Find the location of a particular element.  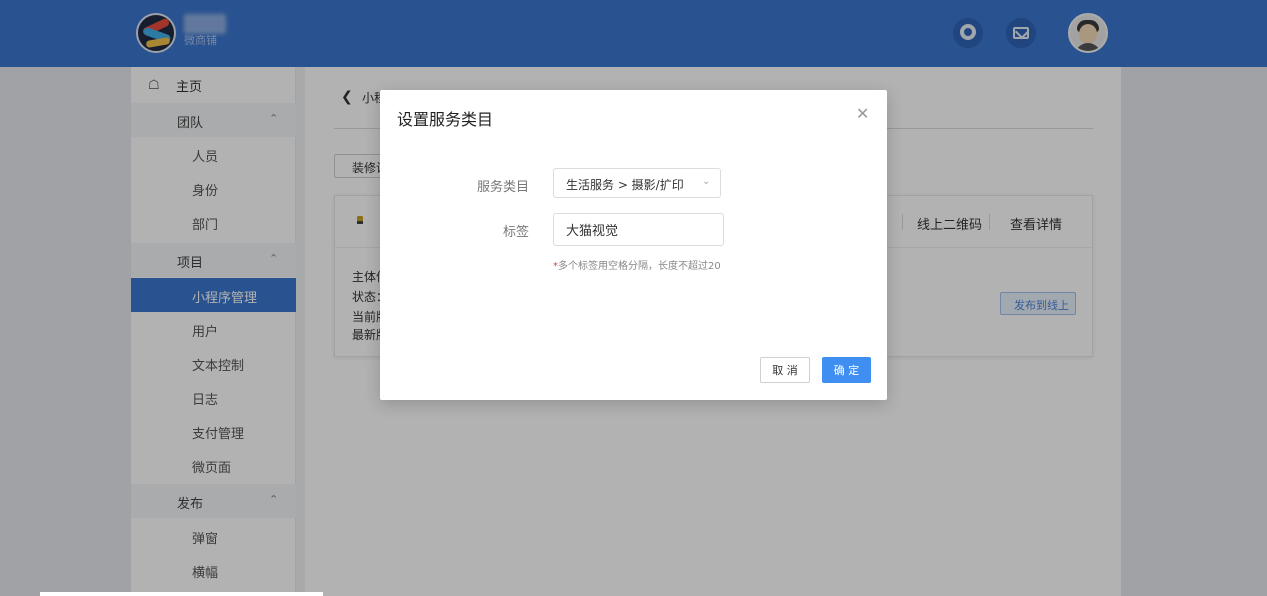

cancel-button: 取 消 is located at coordinates (785, 370).